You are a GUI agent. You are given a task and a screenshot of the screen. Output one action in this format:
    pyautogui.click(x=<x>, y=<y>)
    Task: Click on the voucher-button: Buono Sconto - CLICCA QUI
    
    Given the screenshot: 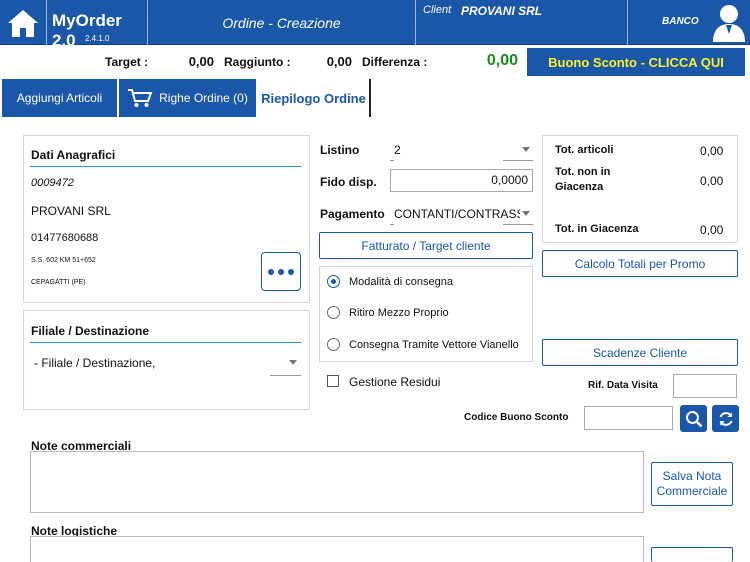 What is the action you would take?
    pyautogui.click(x=636, y=62)
    